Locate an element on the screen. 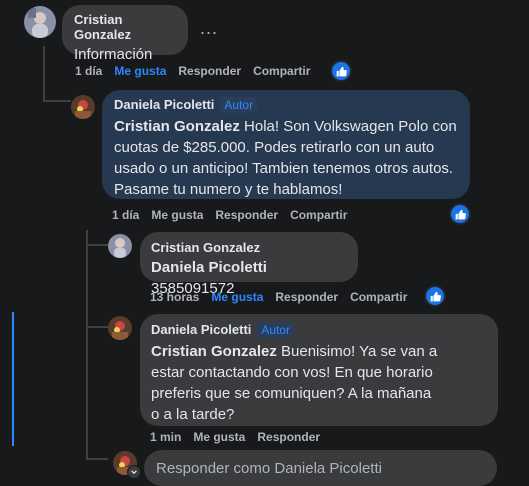  comment-actions-reply-1: 1 día Me gusta Responder Compartir is located at coordinates (229, 215).